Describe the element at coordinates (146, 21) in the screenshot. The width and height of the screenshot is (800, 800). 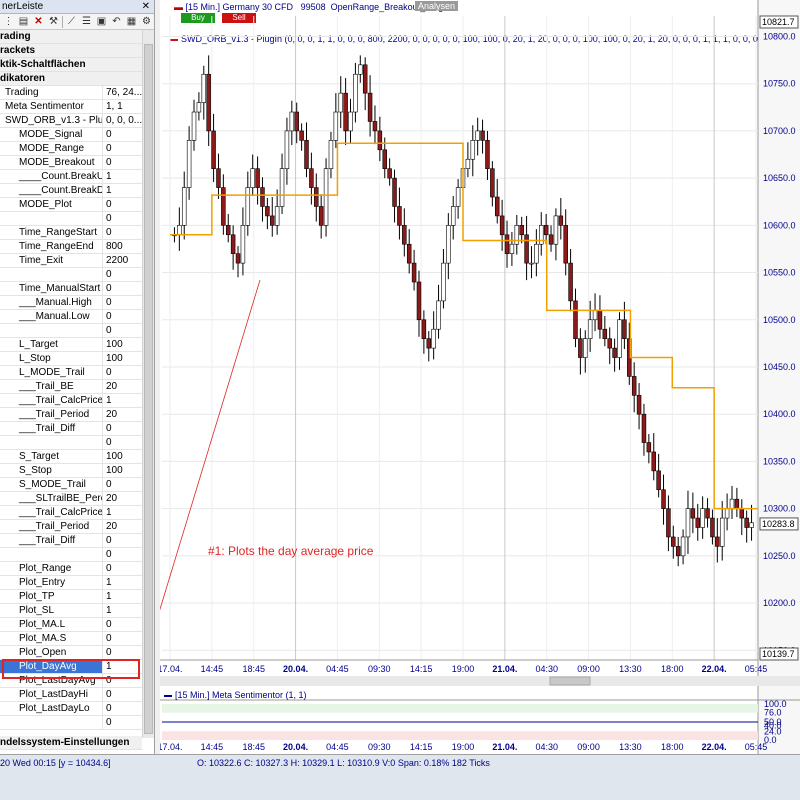
I see `settings-icon: ⚙` at that location.